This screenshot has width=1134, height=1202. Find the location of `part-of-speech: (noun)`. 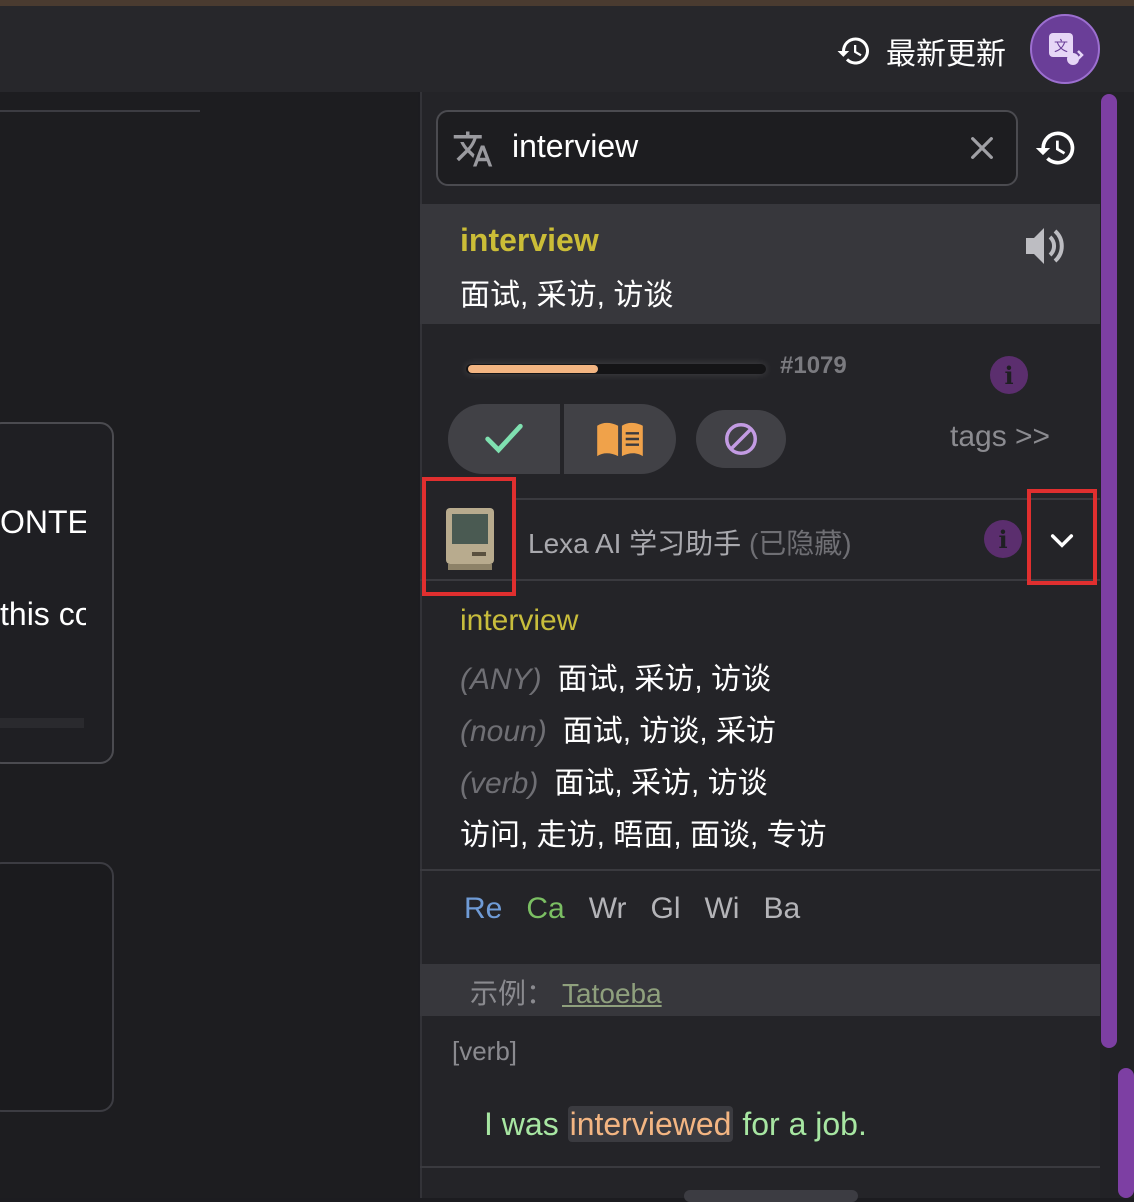

part-of-speech: (noun) is located at coordinates (503, 731).